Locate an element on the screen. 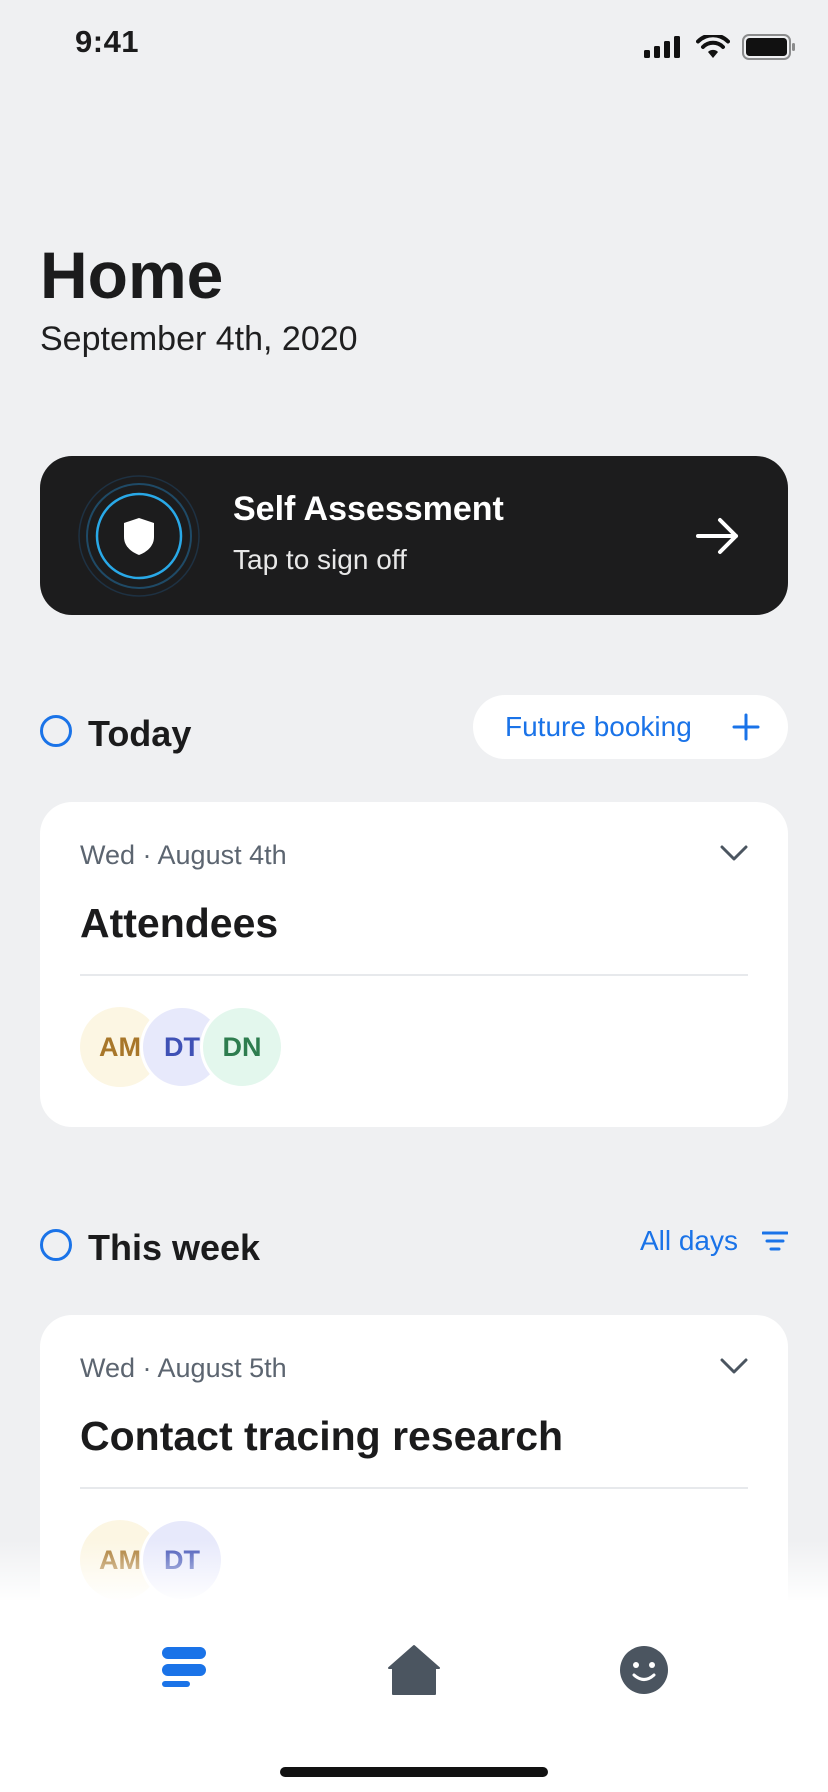 This screenshot has height=1792, width=828. this-week-ring-icon is located at coordinates (56, 1245).